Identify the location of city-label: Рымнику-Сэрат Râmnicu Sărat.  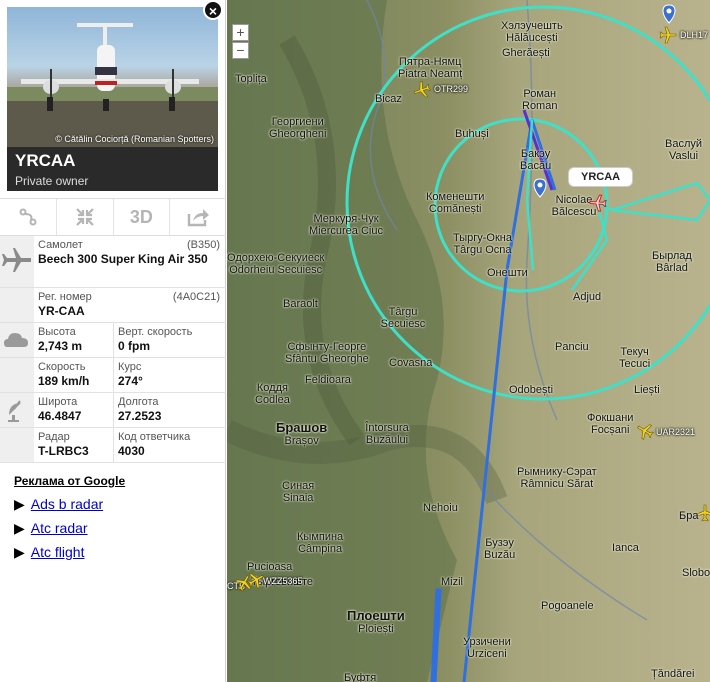
(557, 478).